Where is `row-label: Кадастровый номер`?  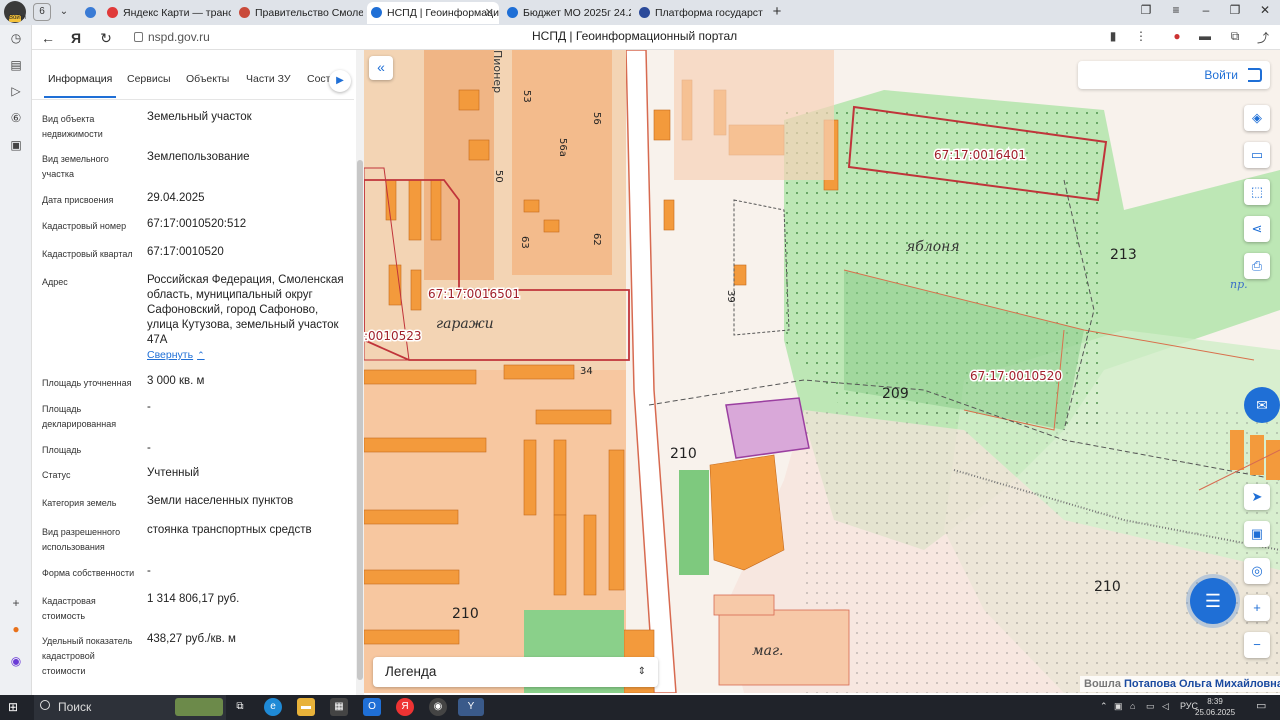 row-label: Кадастровый номер is located at coordinates (84, 226).